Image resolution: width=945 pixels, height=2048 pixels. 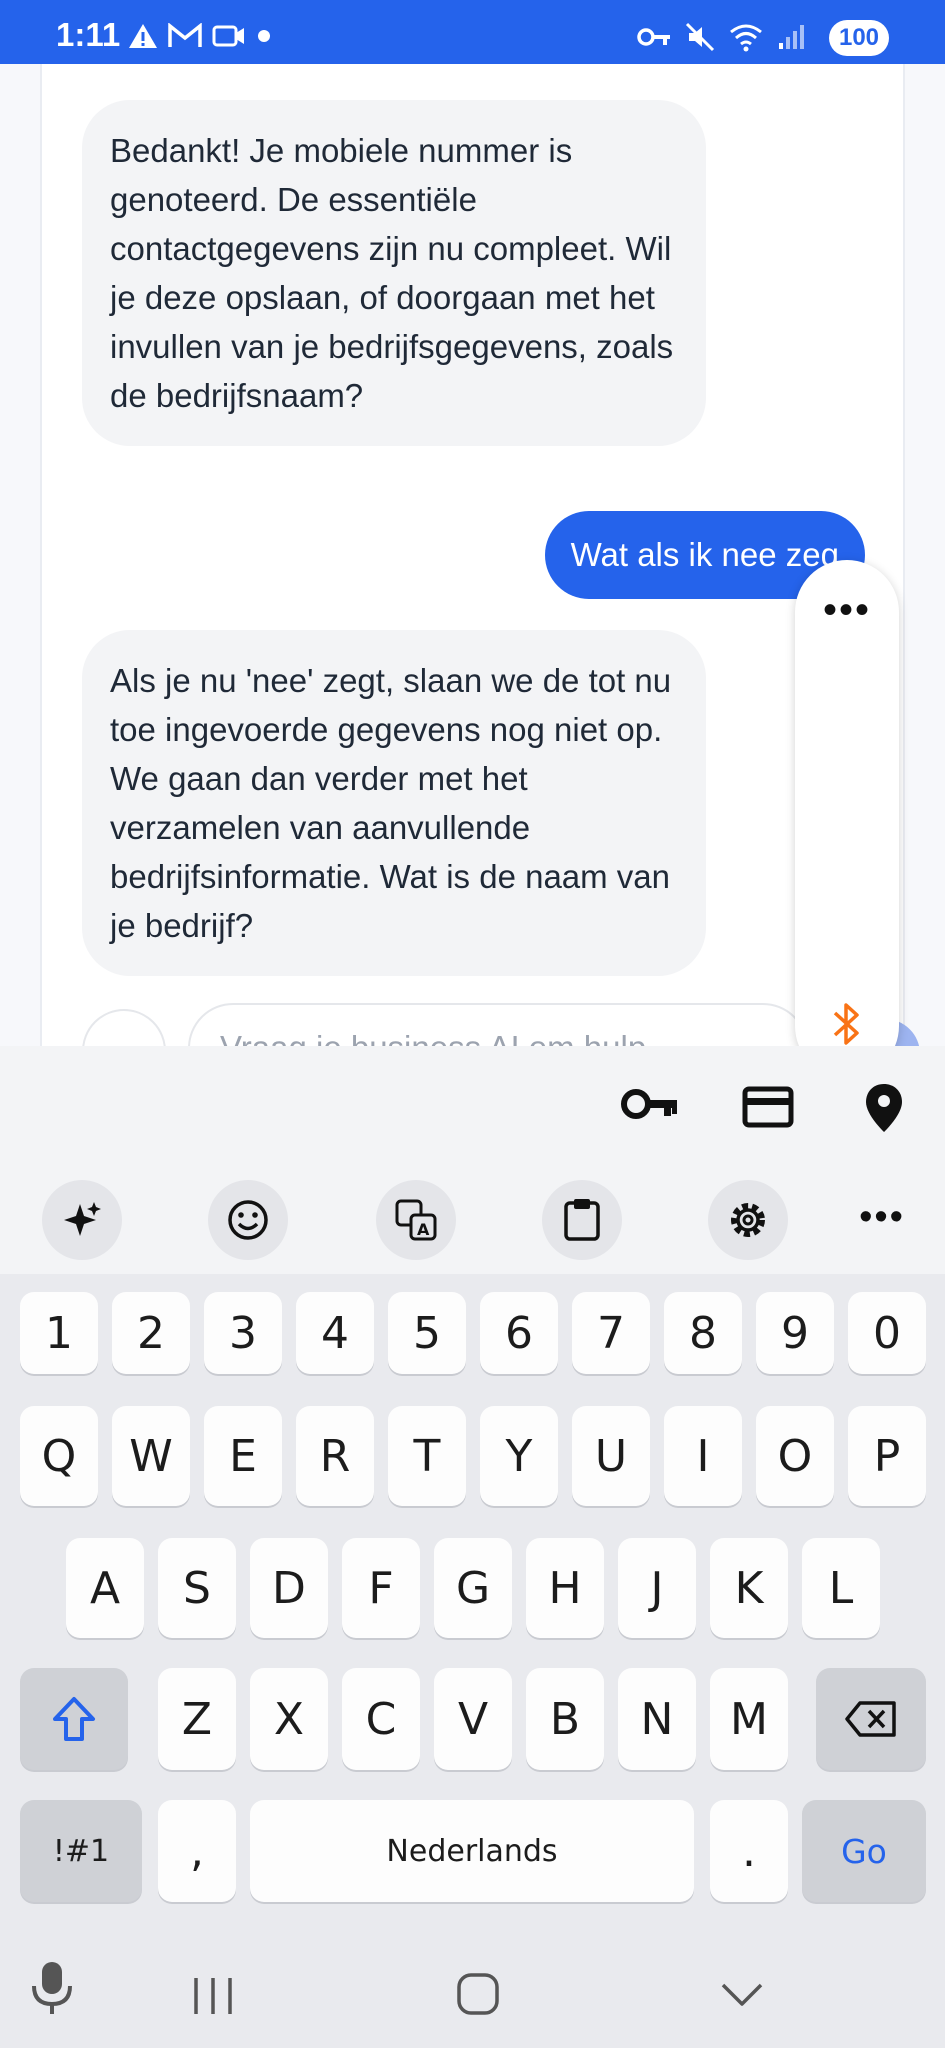 I want to click on key-7: 7, so click(x=611, y=1333).